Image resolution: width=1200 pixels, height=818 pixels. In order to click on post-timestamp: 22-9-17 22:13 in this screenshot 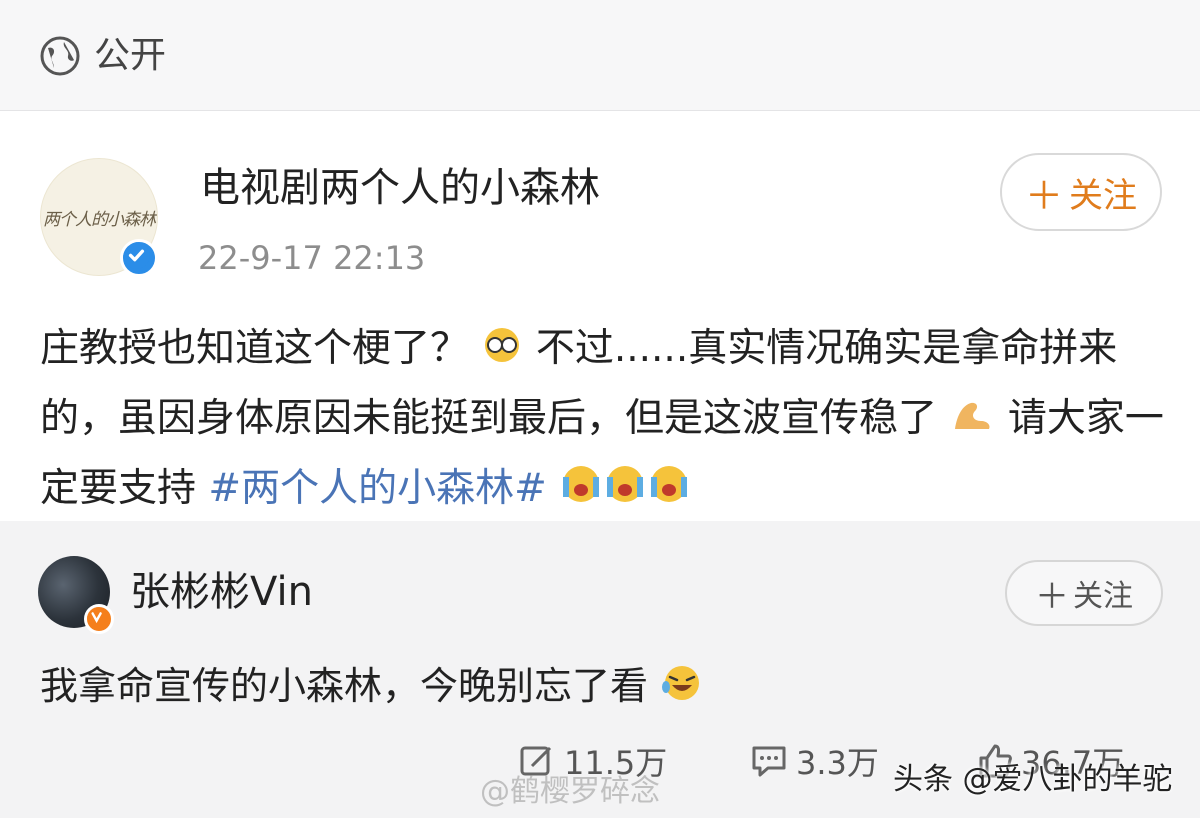, I will do `click(312, 258)`.